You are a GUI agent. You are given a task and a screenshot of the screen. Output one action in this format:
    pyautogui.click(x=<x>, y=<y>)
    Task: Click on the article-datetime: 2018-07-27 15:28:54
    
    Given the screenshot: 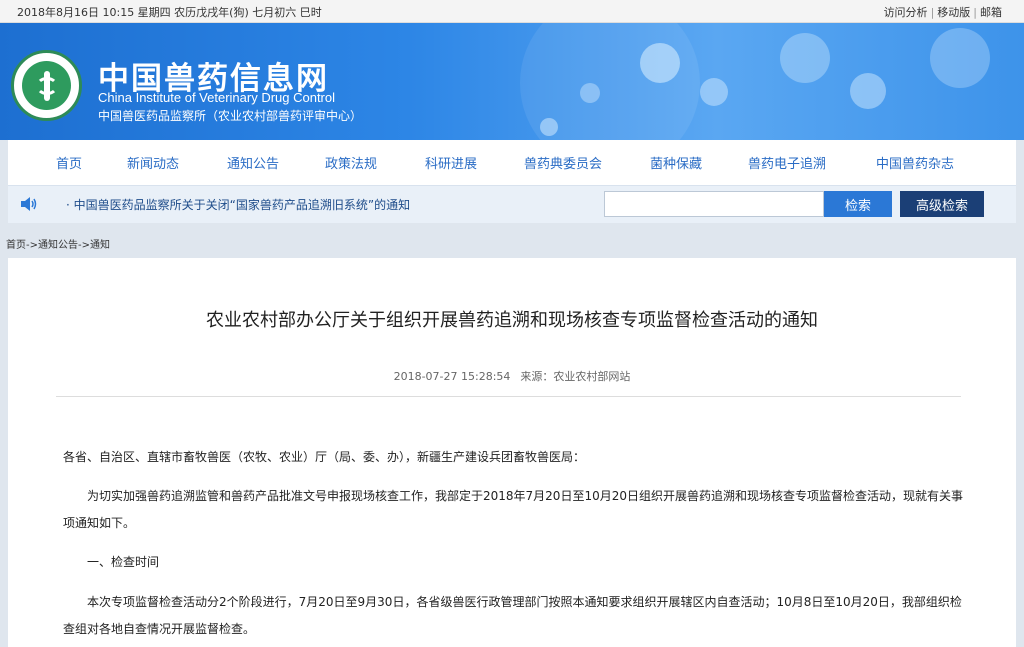 What is the action you would take?
    pyautogui.click(x=452, y=376)
    